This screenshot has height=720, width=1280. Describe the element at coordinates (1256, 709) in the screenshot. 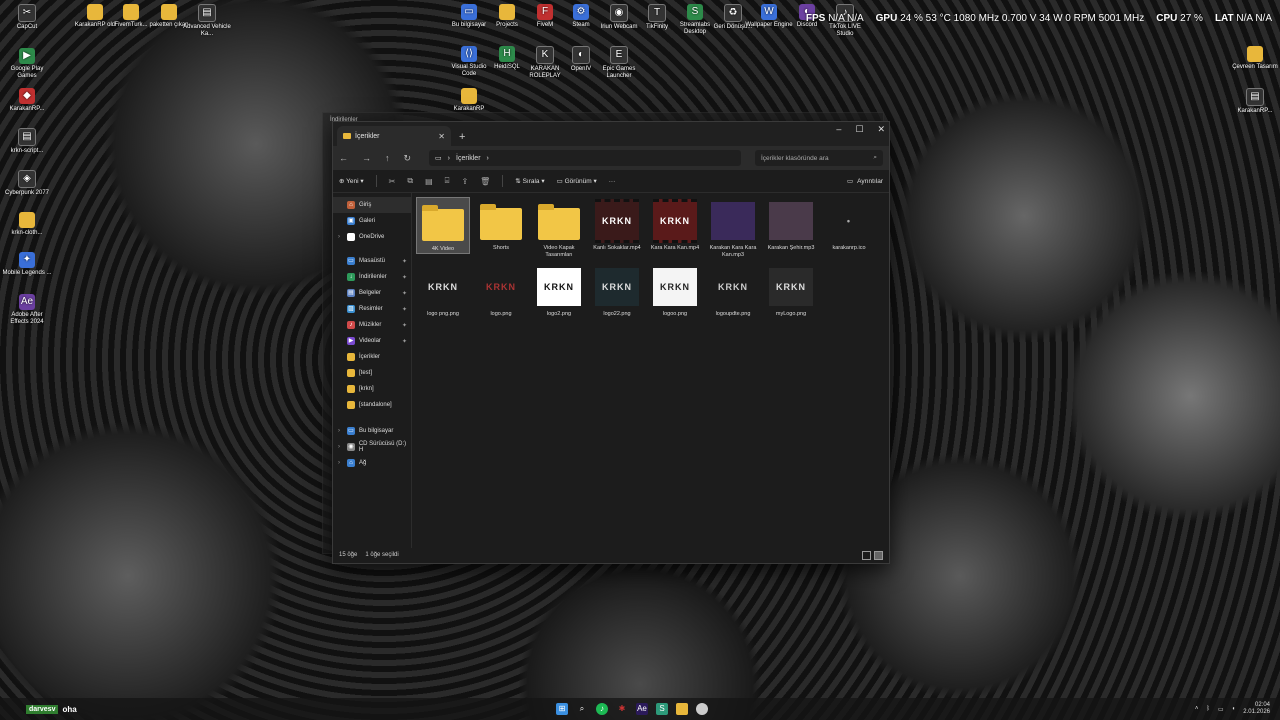

I see `clock: 02:04 2.01.2026` at that location.